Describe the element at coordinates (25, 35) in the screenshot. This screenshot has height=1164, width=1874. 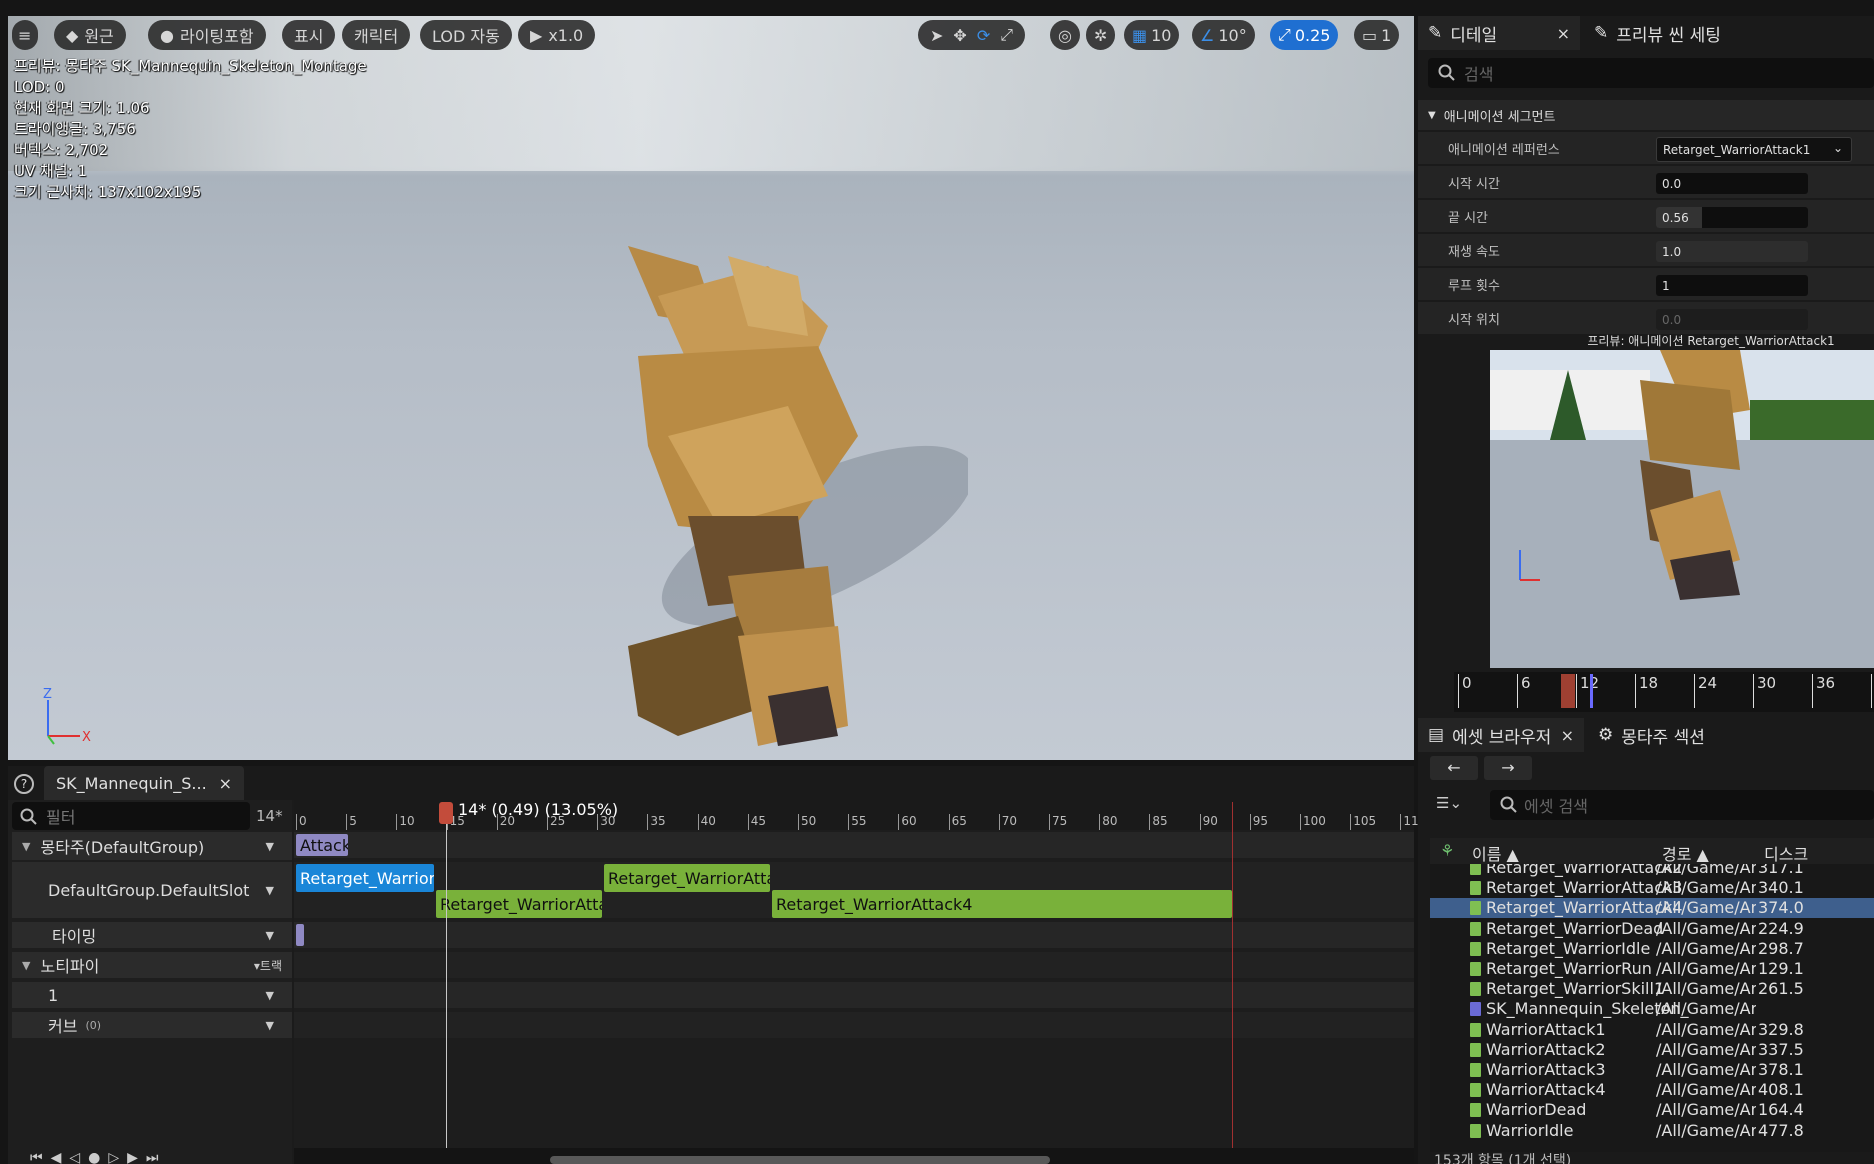
I see `viewport-menu-button: ≡` at that location.